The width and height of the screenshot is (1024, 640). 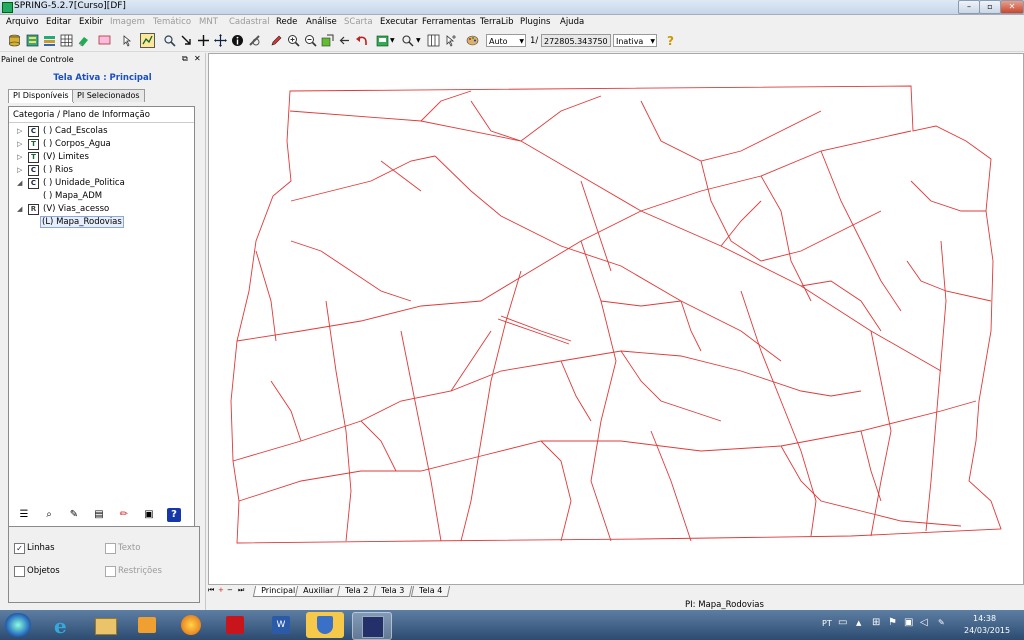 I want to click on menu-imagem: Imagem, so click(x=127, y=22).